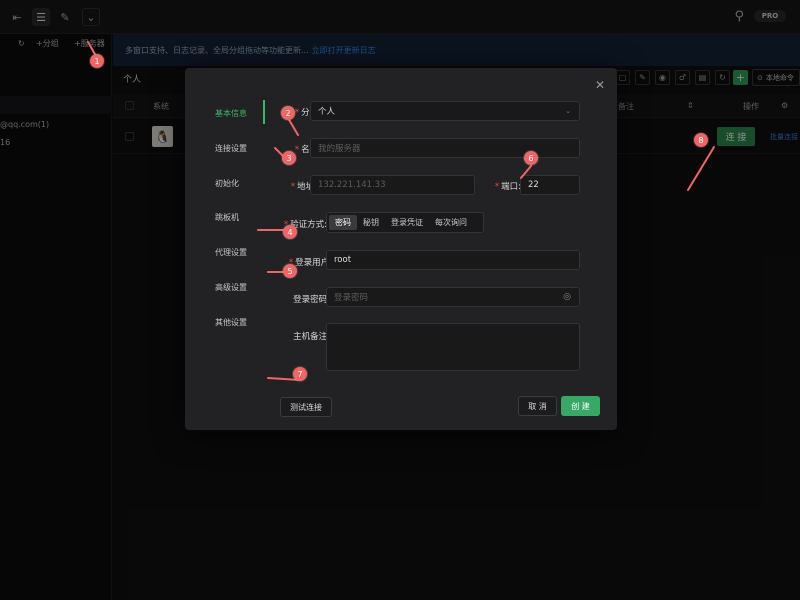  I want to click on nav-advanced-settings: 高级设置, so click(231, 287).